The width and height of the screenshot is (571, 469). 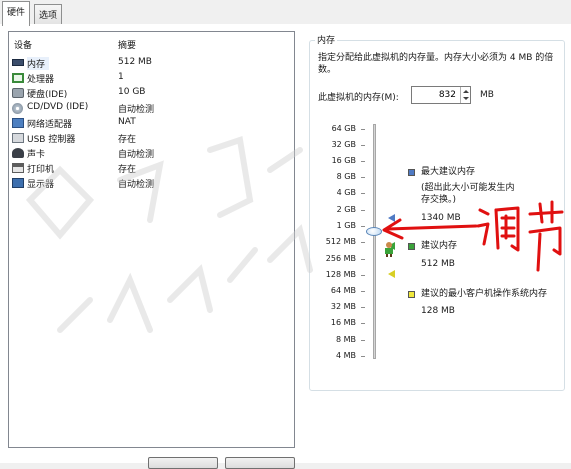 What do you see at coordinates (41, 185) in the screenshot?
I see `device-name: 显示器` at bounding box center [41, 185].